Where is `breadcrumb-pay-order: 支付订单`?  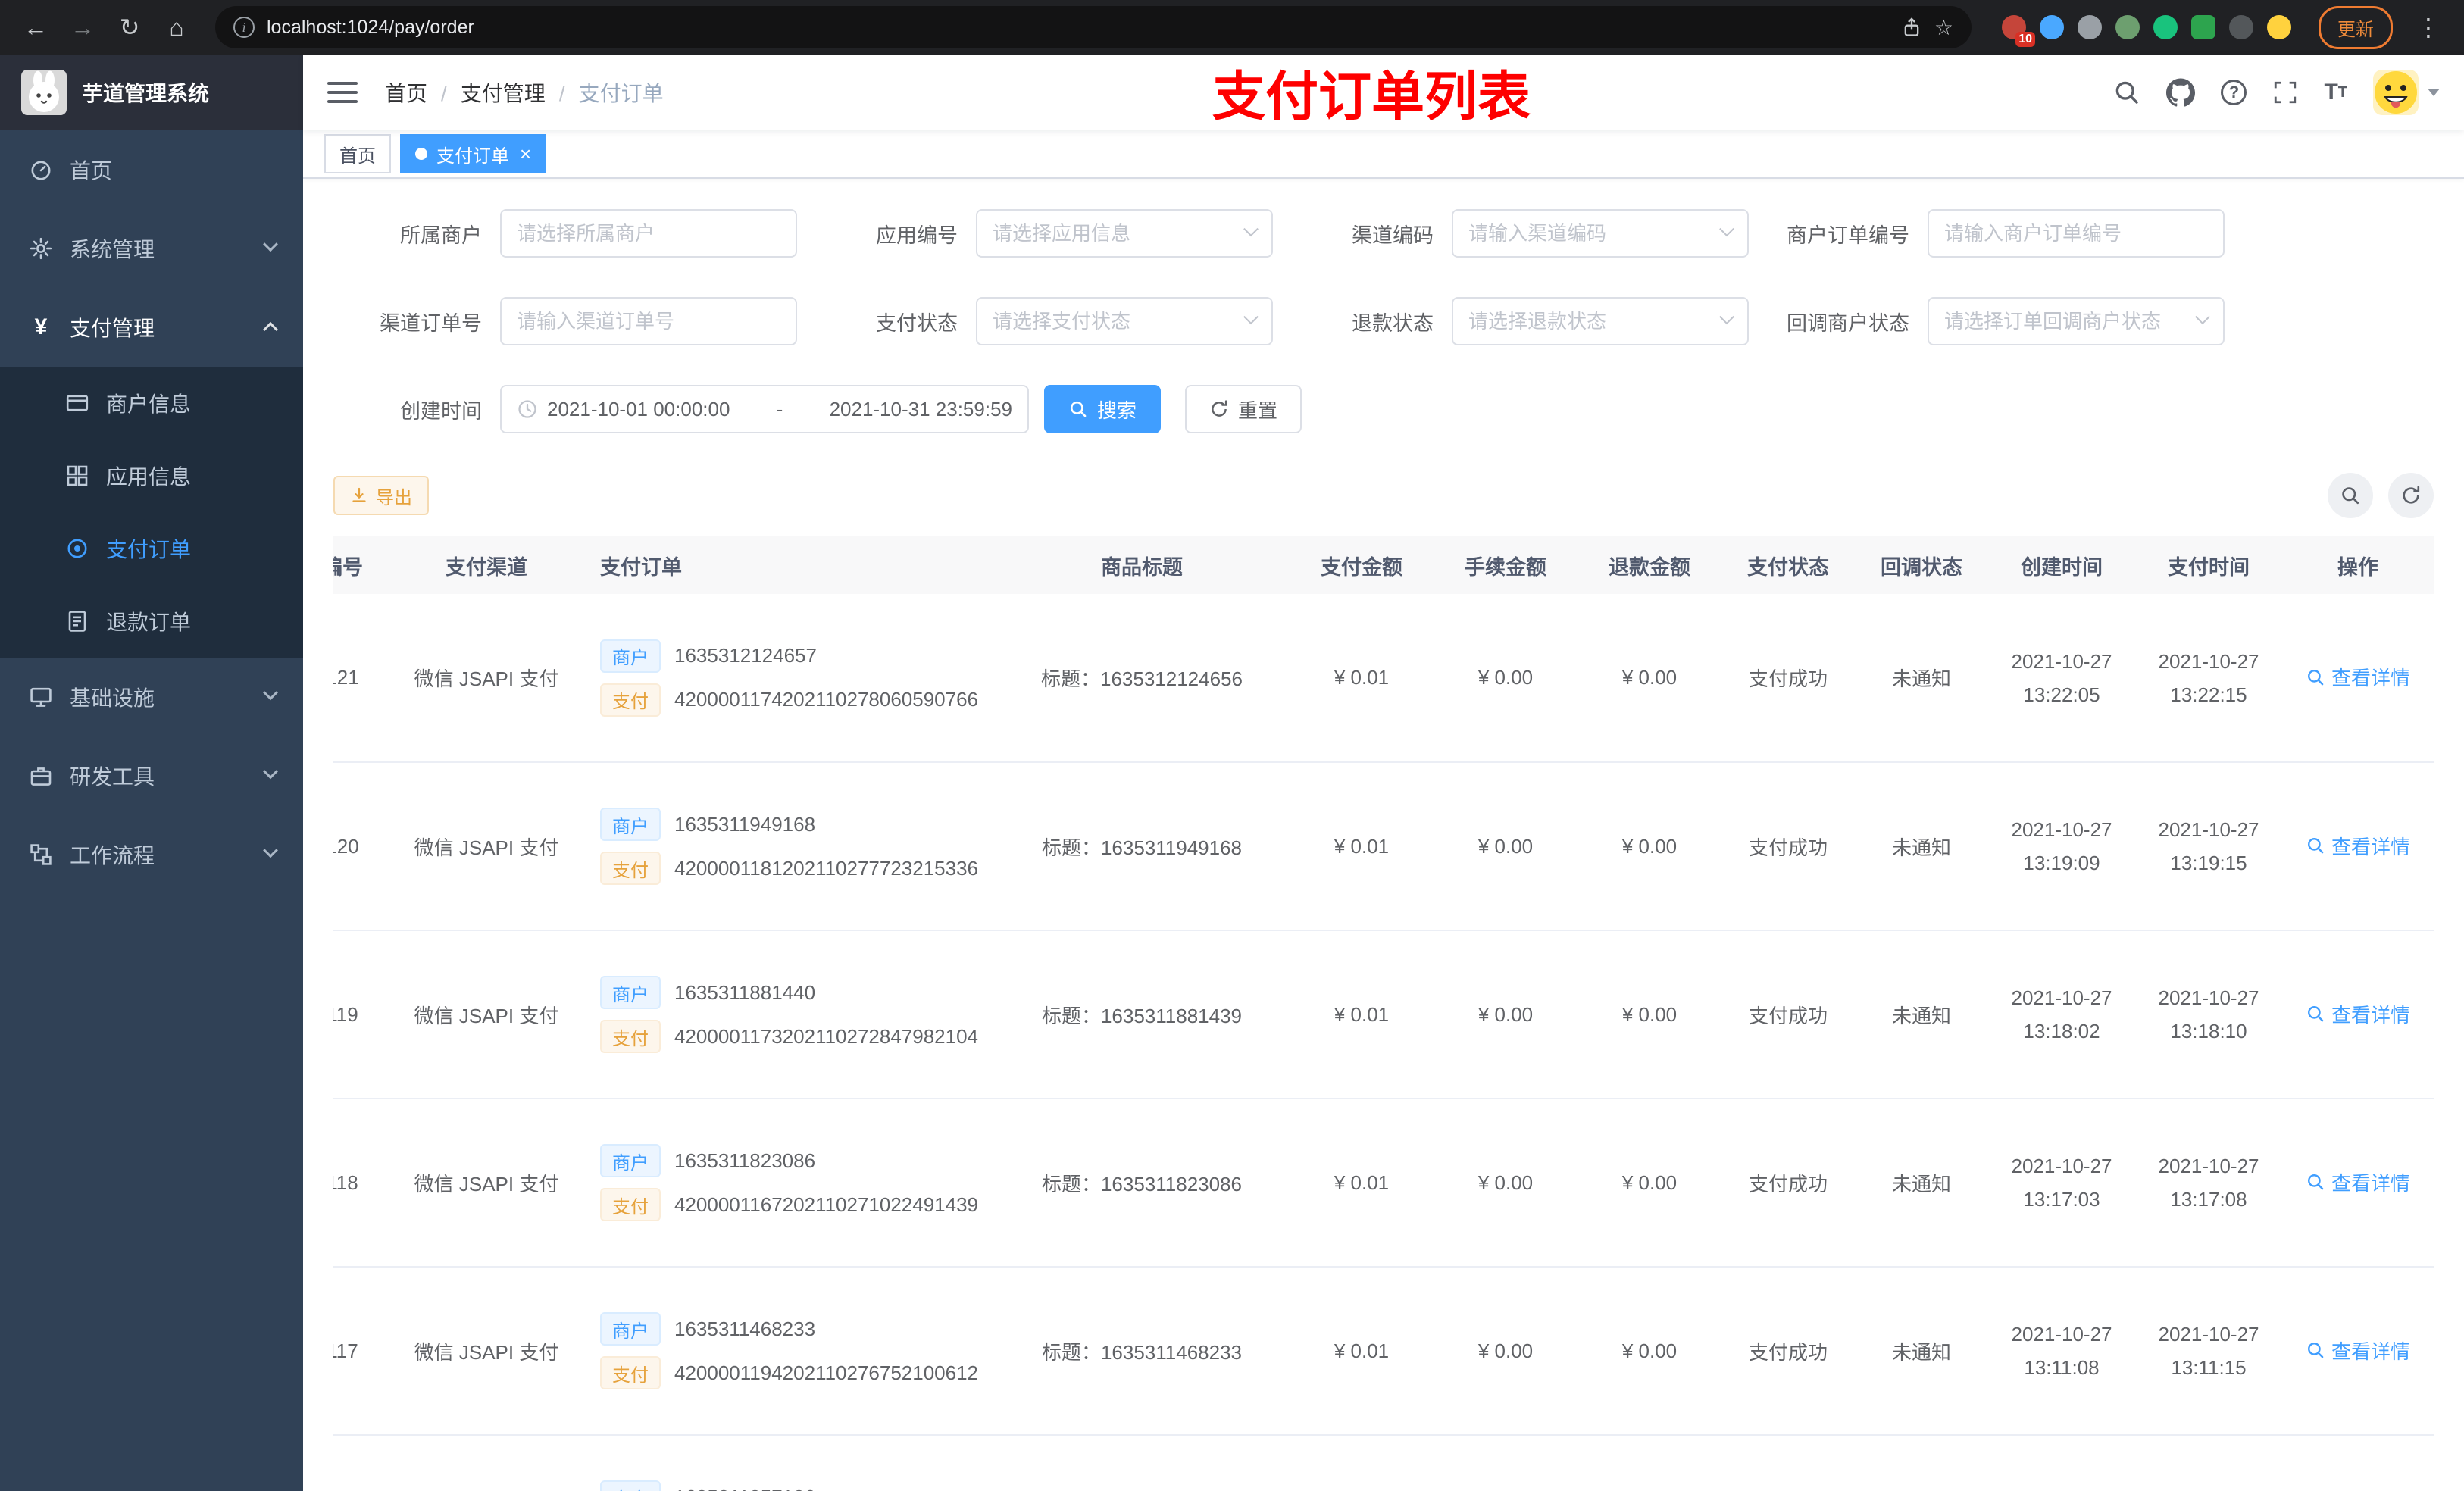 breadcrumb-pay-order: 支付订单 is located at coordinates (605, 92).